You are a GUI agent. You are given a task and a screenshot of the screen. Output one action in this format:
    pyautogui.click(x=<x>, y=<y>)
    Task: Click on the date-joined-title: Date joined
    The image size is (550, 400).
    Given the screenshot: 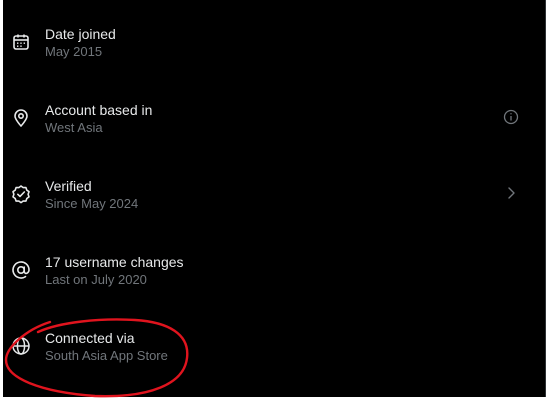 What is the action you would take?
    pyautogui.click(x=80, y=34)
    